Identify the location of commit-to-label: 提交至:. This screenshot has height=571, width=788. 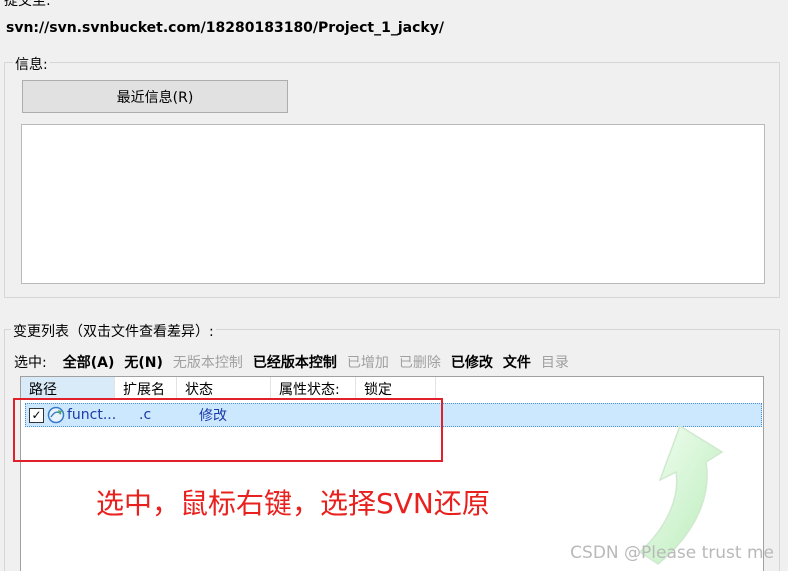
(27, 4).